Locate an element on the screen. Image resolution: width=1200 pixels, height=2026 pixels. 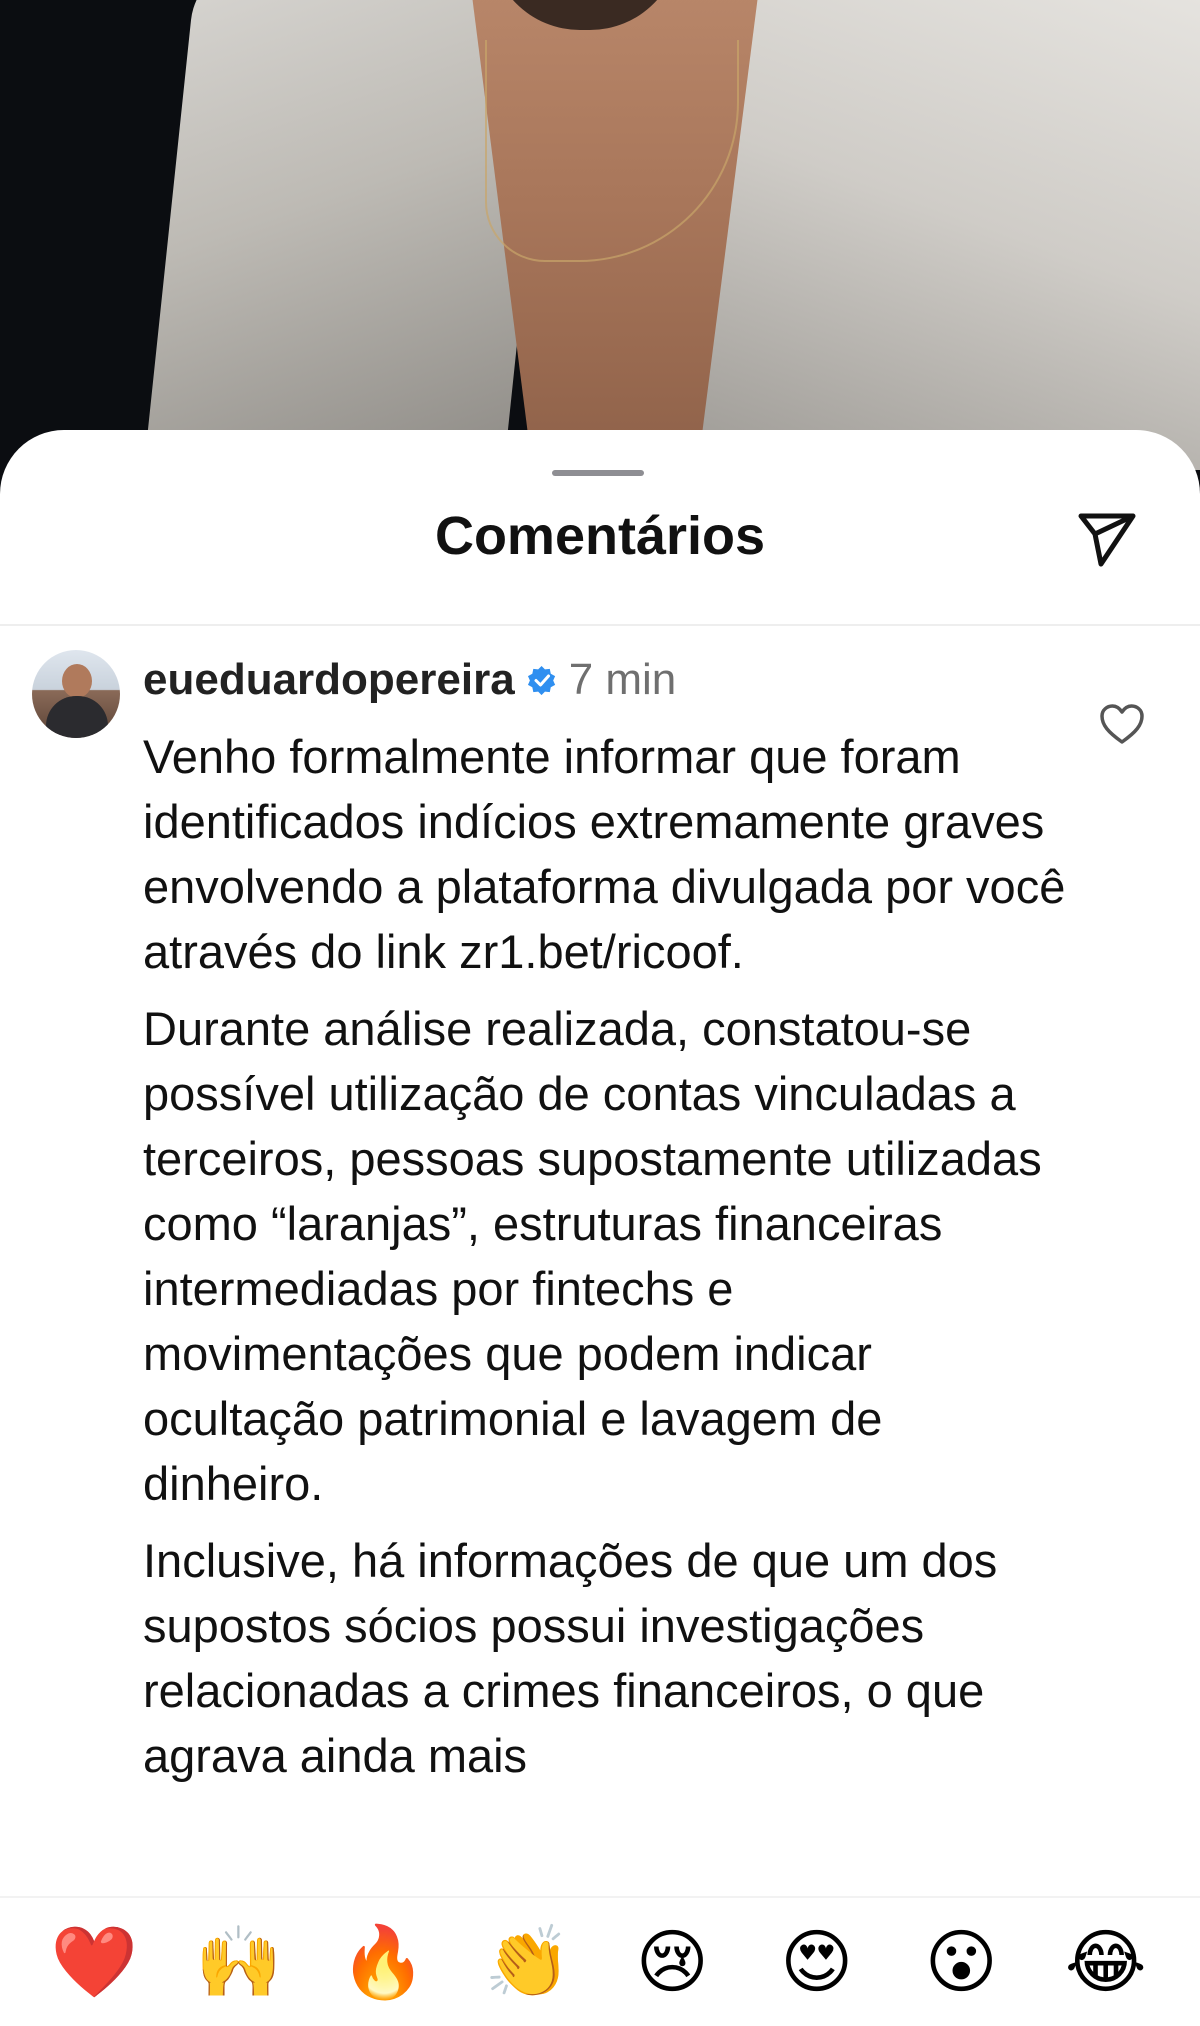
paper-plane-icon is located at coordinates (1107, 538).